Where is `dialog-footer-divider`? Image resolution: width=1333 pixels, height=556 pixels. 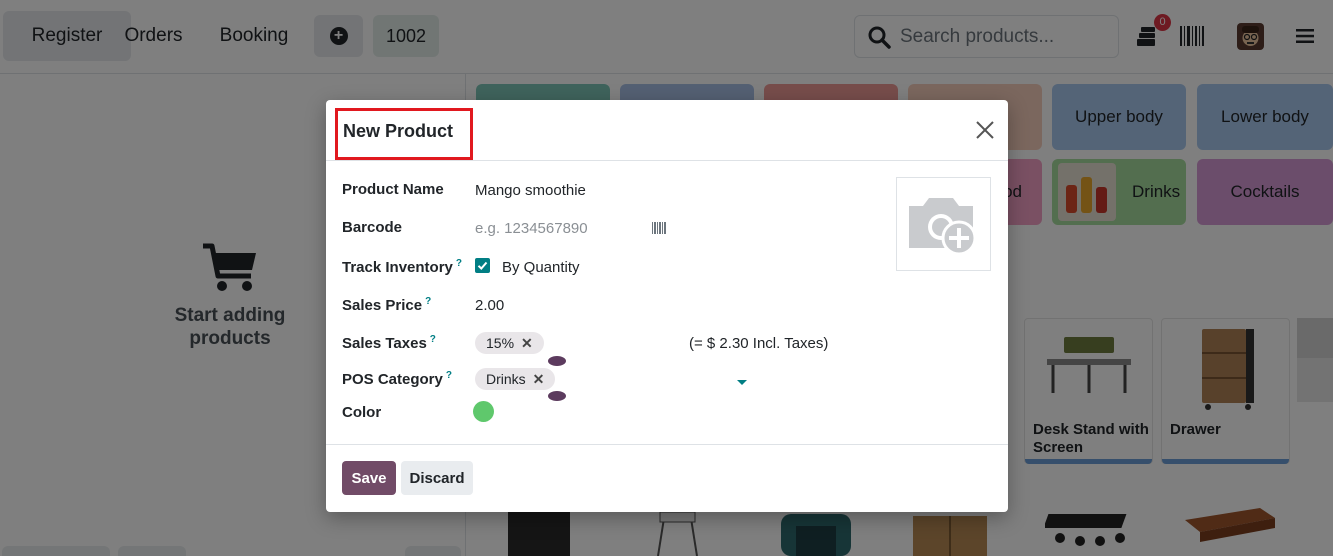
dialog-footer-divider is located at coordinates (667, 444).